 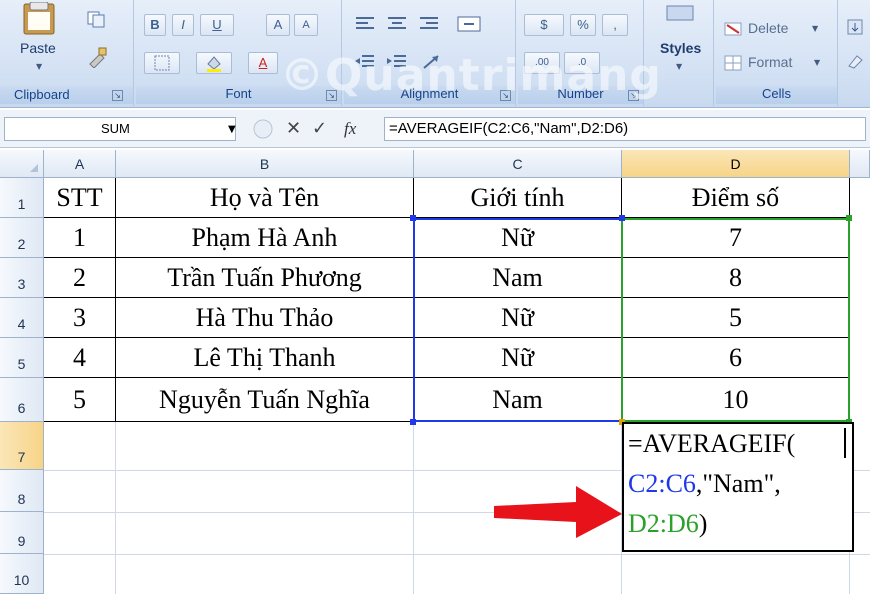 I want to click on gridline, so click(x=457, y=554).